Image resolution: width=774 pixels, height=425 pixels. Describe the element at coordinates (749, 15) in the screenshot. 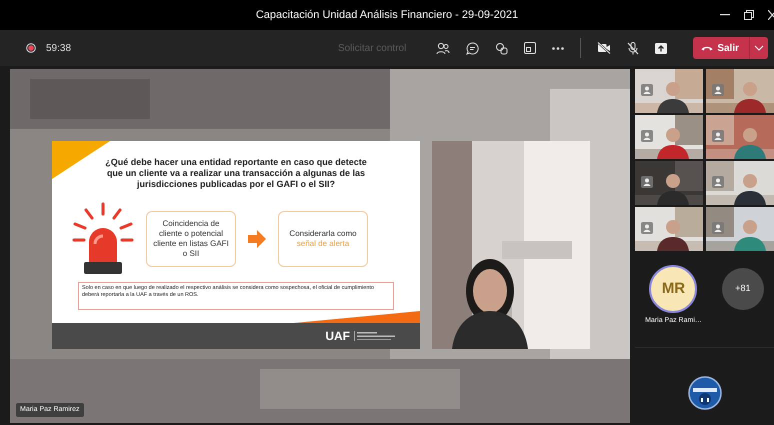

I see `restore-icon` at that location.